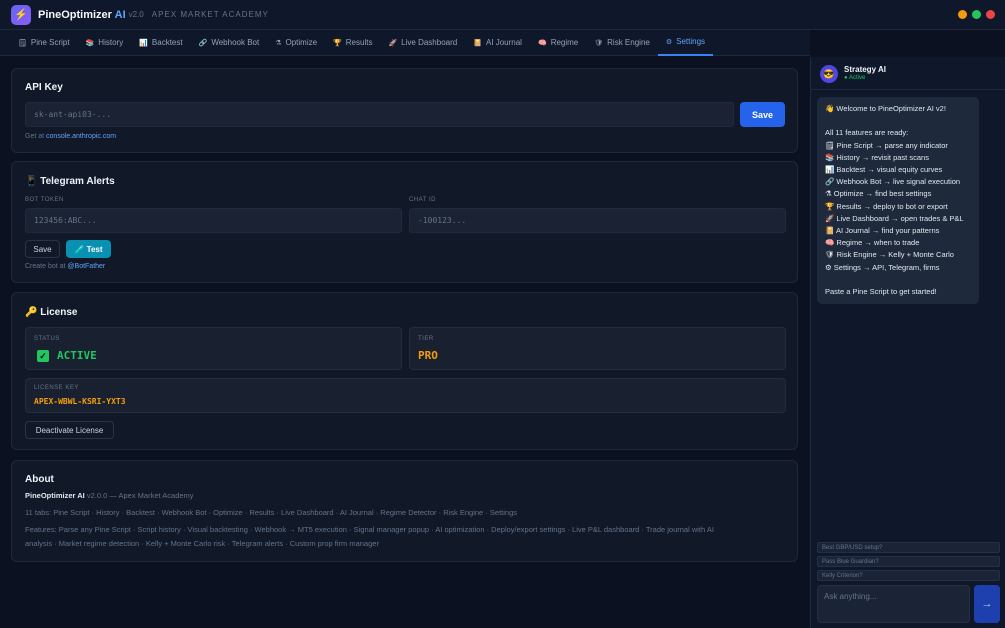  What do you see at coordinates (47, 339) in the screenshot?
I see `status-label: STATUS` at bounding box center [47, 339].